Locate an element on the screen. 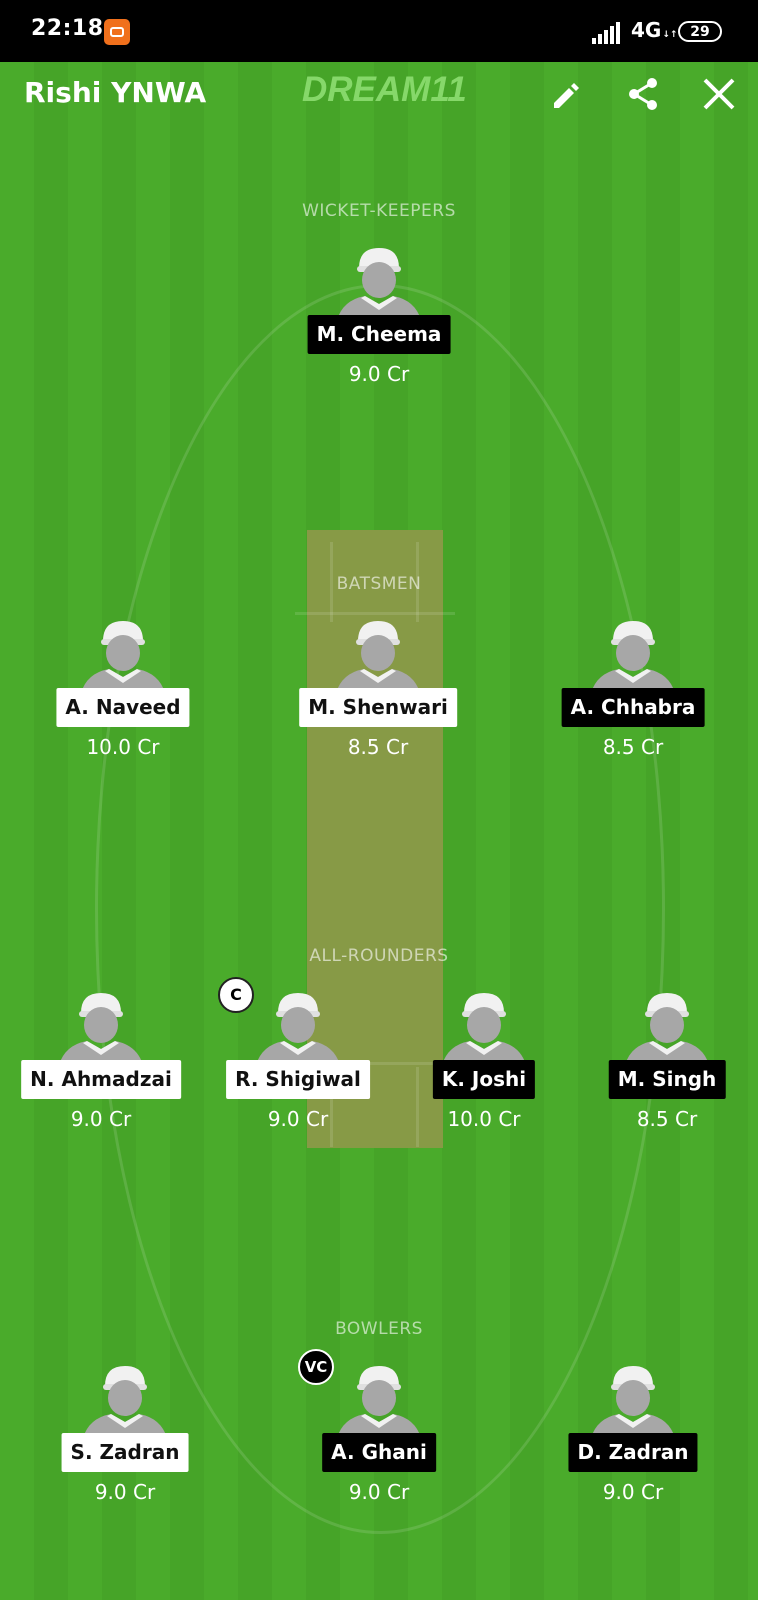  captain-badge: C is located at coordinates (236, 995).